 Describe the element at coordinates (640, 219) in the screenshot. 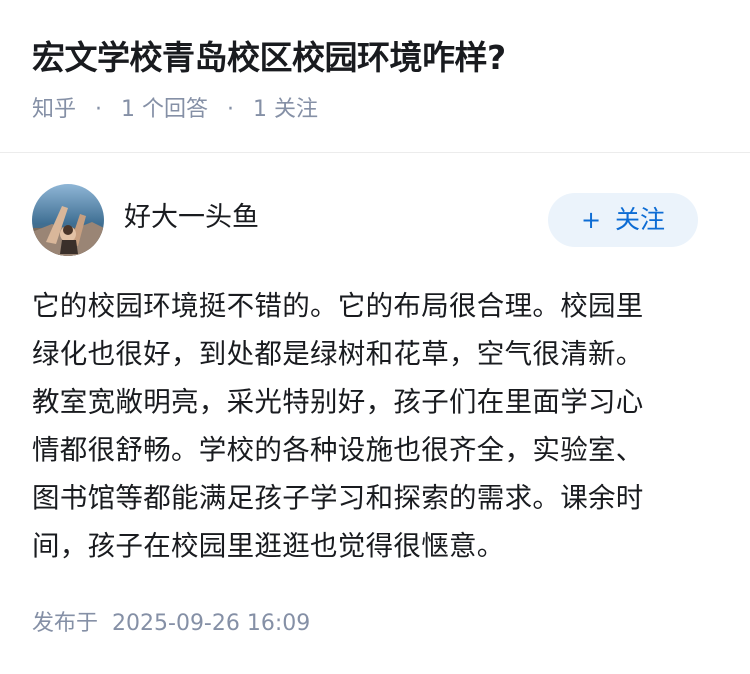

I see `follow-label: 关注` at that location.